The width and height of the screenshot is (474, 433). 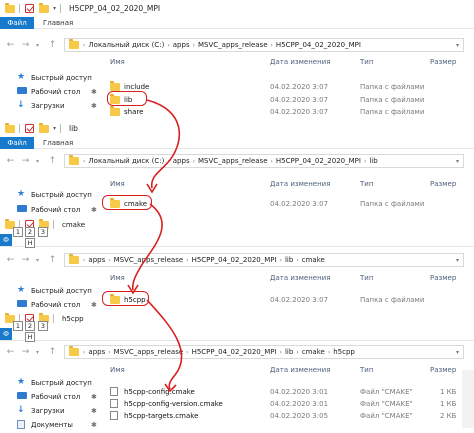 What do you see at coordinates (237, 86) in the screenshot?
I see `table-row: include 04.02.2020 3:07 Папка с файлами` at bounding box center [237, 86].